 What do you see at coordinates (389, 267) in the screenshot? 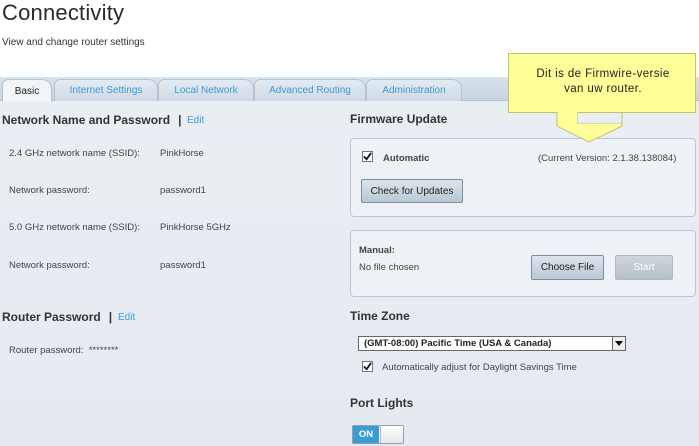
I see `file-status-text: No file chosen` at bounding box center [389, 267].